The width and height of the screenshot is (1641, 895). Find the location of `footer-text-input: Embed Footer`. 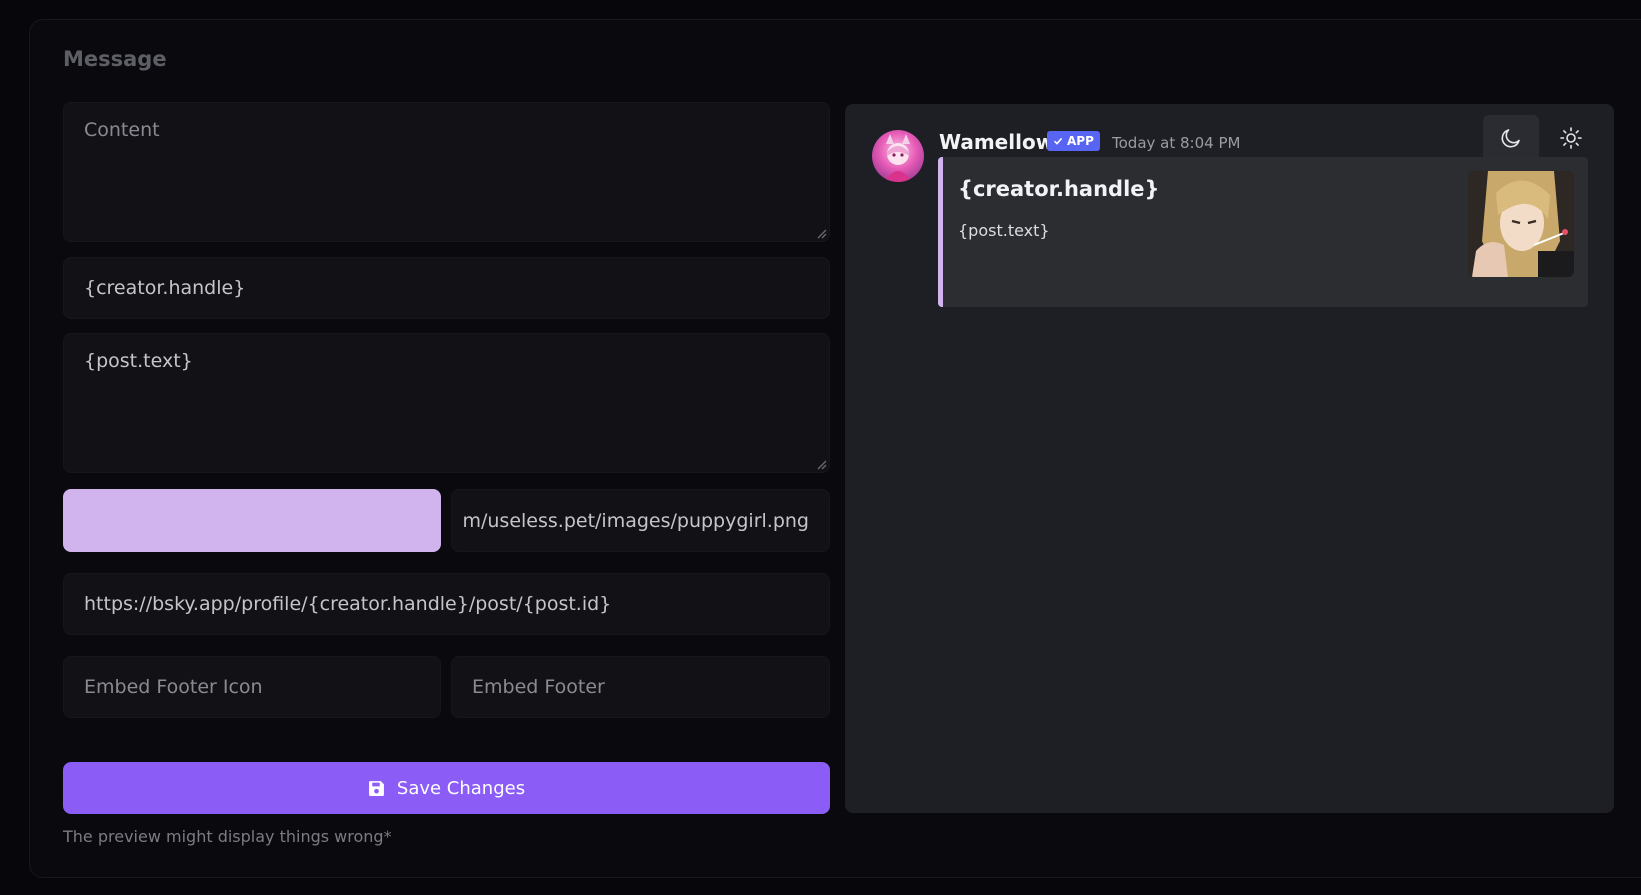

footer-text-input: Embed Footer is located at coordinates (640, 687).